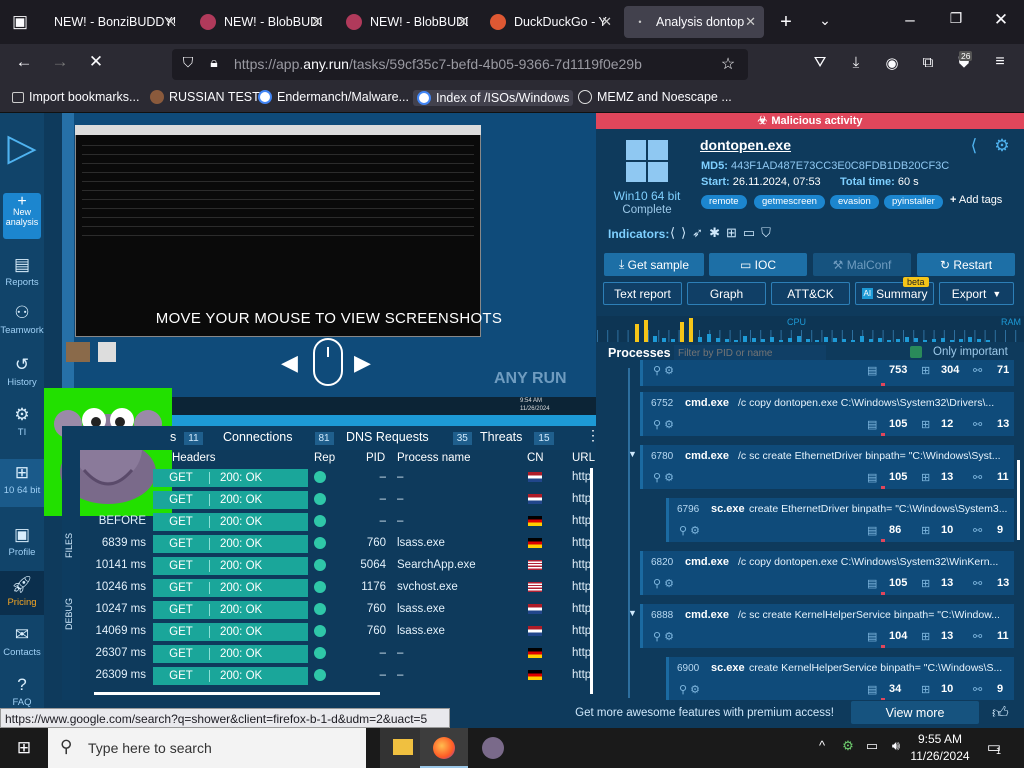  I want to click on volume-icon: 🔊︎, so click(896, 746).